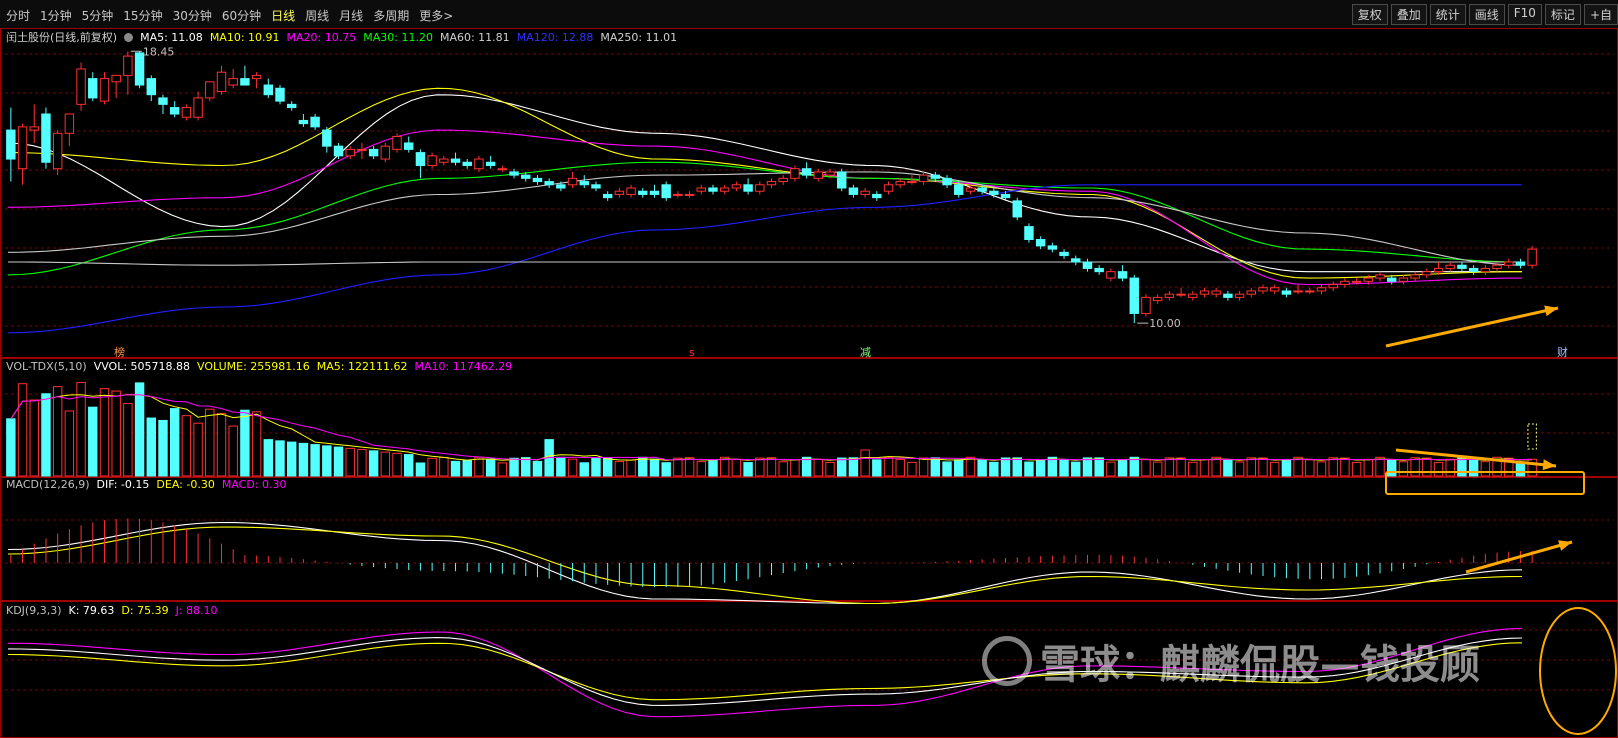 The width and height of the screenshot is (1618, 738). I want to click on macd-dea-line, so click(765, 565).